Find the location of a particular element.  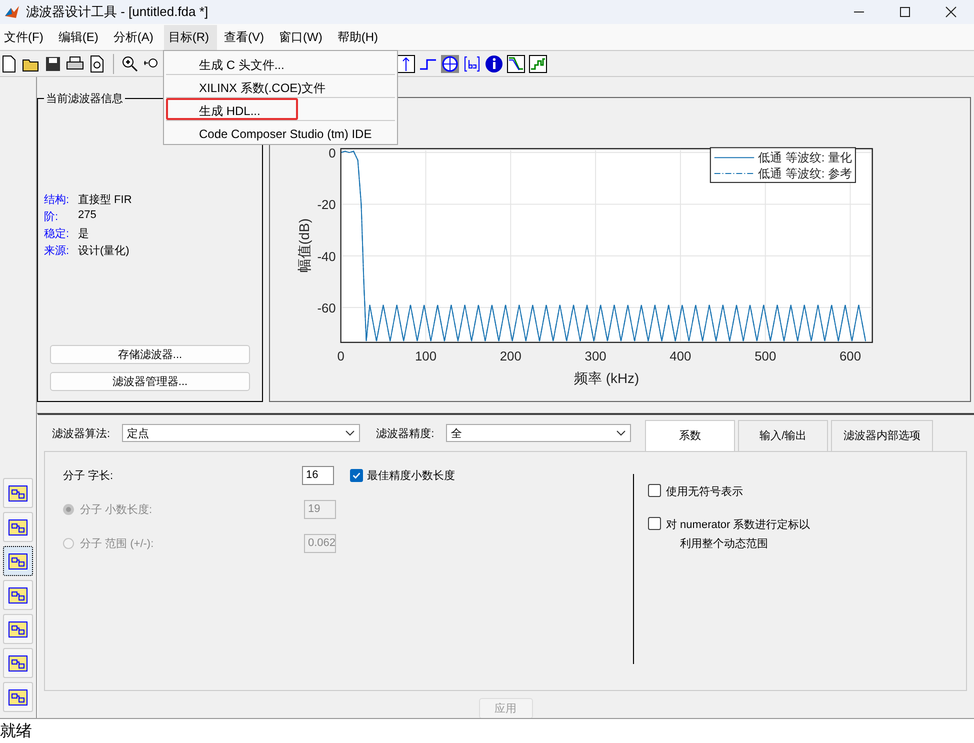

new-file-icon is located at coordinates (9, 63).